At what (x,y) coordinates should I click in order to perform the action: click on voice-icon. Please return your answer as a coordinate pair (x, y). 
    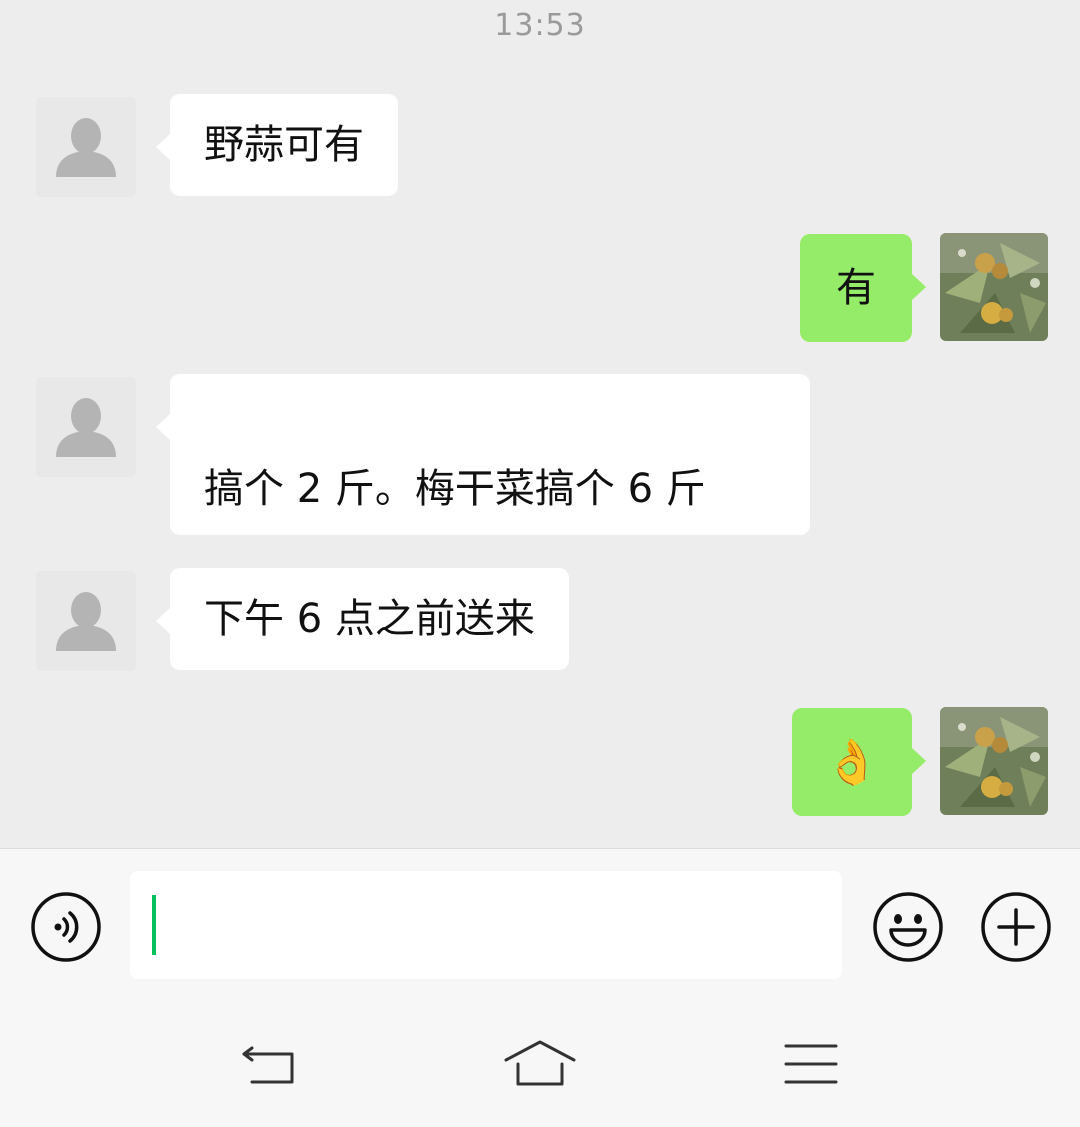
    Looking at the image, I should click on (66, 927).